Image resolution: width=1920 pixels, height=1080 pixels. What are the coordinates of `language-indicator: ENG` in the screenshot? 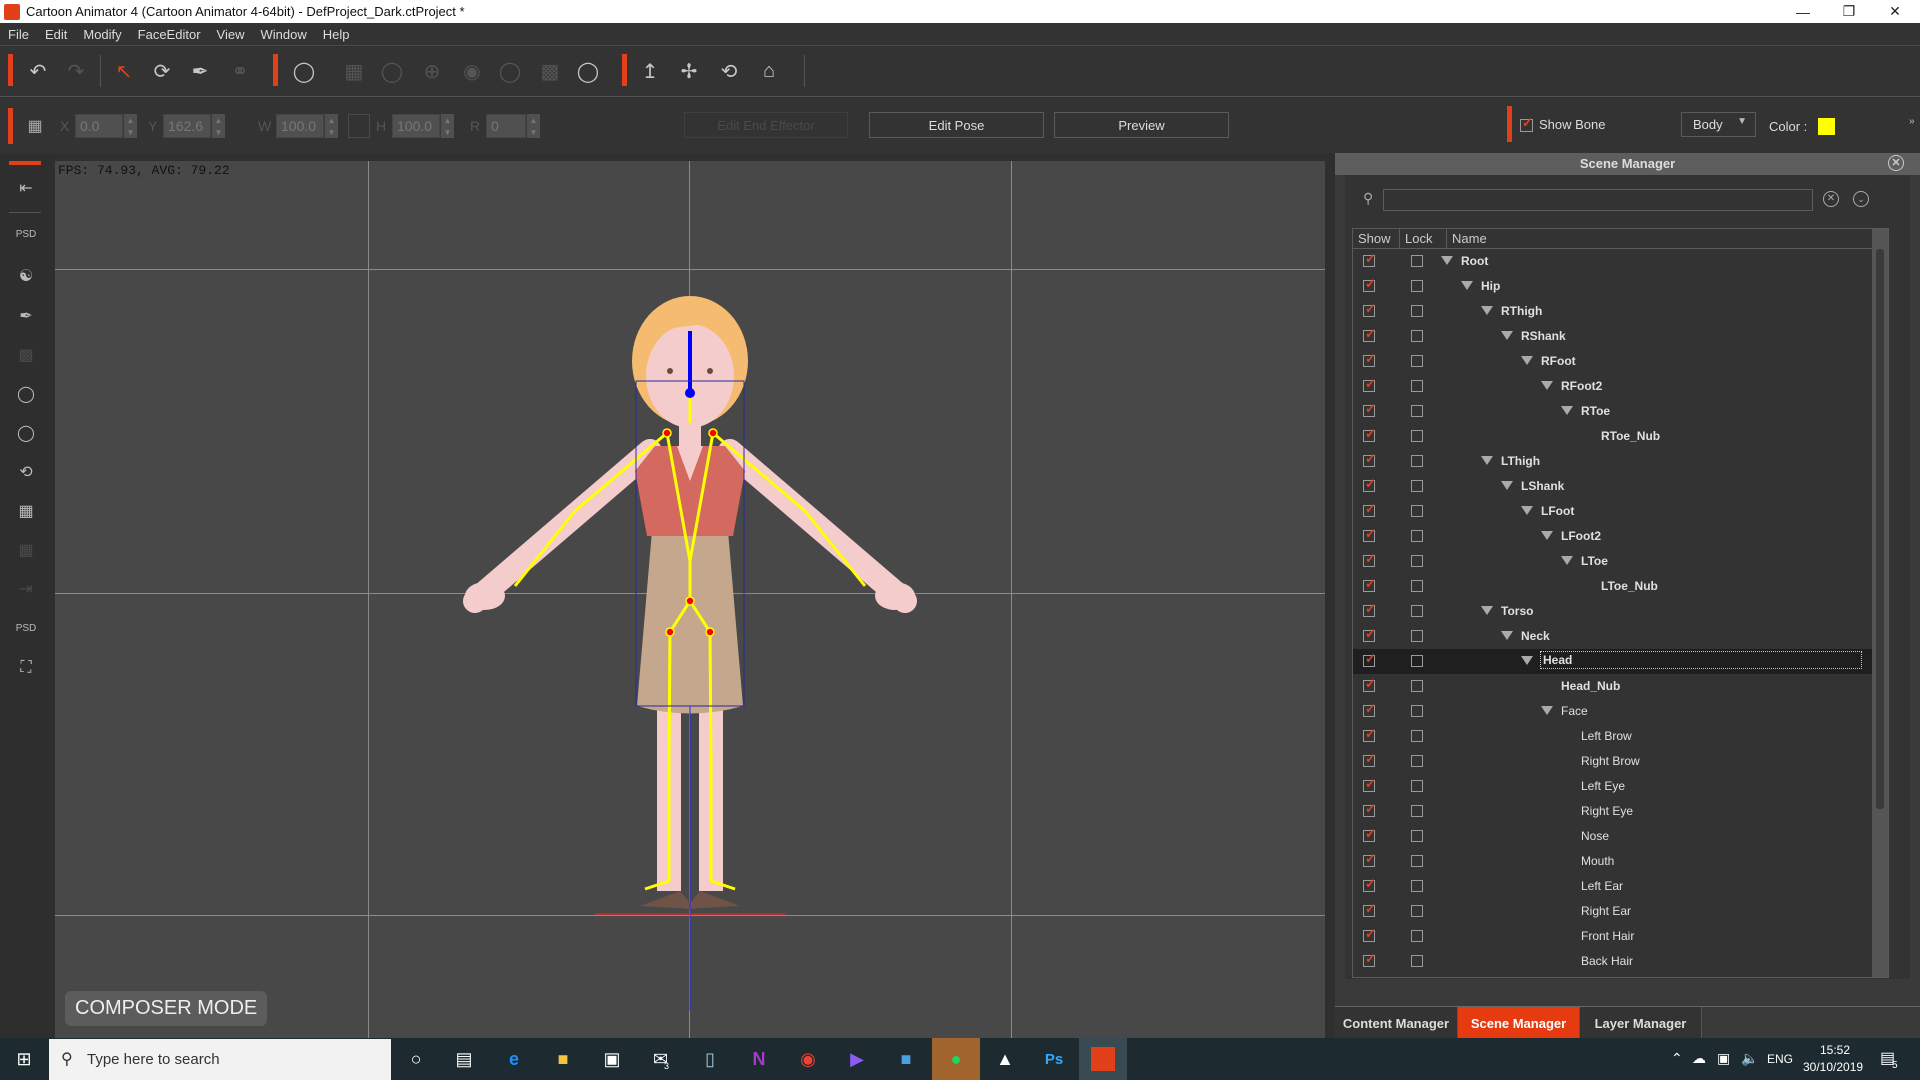 It's located at (1780, 1059).